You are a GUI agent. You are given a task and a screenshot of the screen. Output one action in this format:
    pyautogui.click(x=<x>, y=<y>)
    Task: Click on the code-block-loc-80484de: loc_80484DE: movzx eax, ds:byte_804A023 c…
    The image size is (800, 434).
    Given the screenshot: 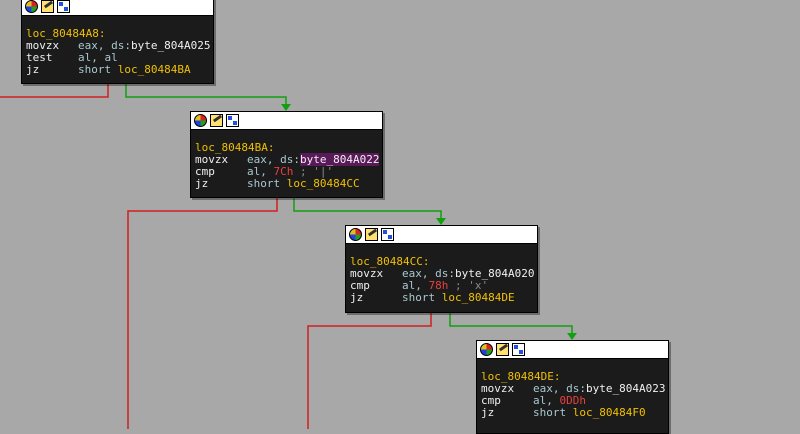 What is the action you would take?
    pyautogui.click(x=572, y=387)
    